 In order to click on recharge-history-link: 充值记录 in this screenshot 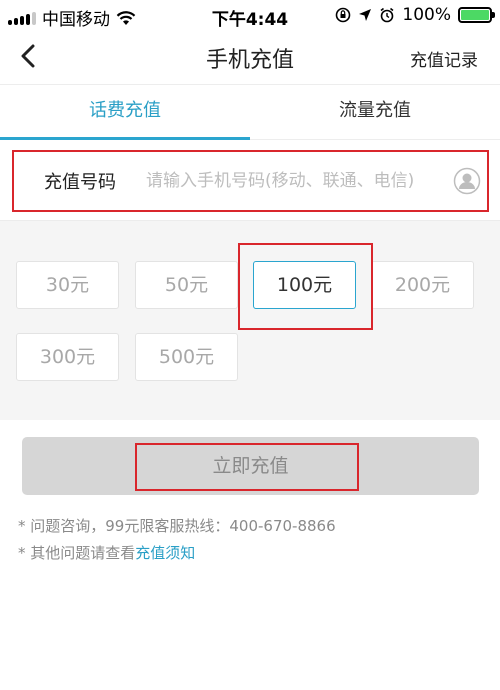, I will do `click(444, 58)`.